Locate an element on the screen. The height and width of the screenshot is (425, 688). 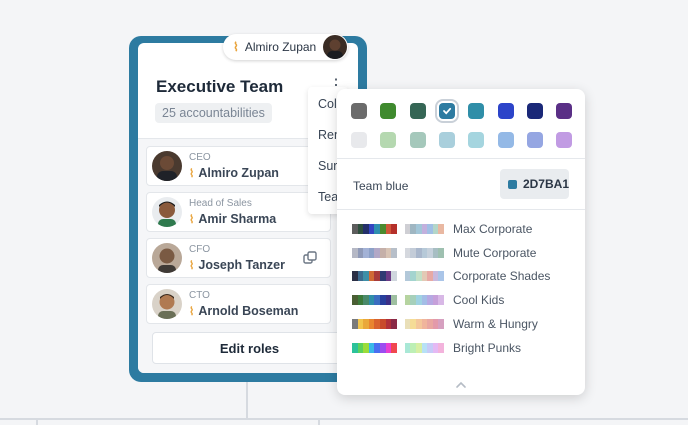
role-title: Head of Sales is located at coordinates (220, 203).